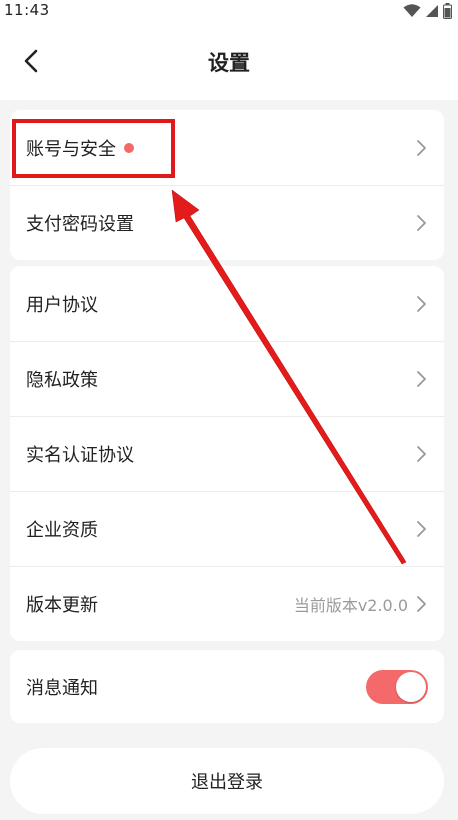 This screenshot has height=820, width=458. I want to click on row-label: 消息通知, so click(62, 688).